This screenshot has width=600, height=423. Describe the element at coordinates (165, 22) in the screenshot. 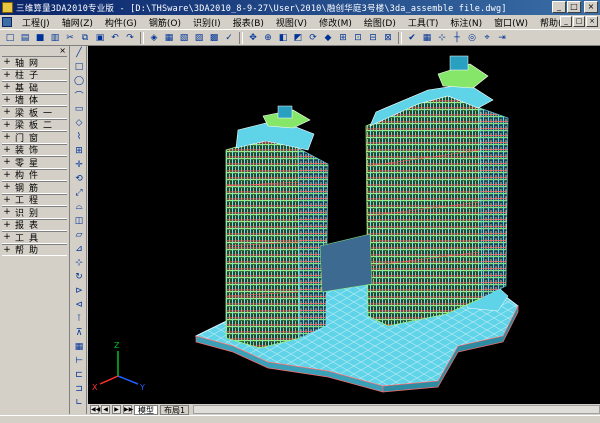

I see `menu-rebar: 钢筋(O)` at that location.